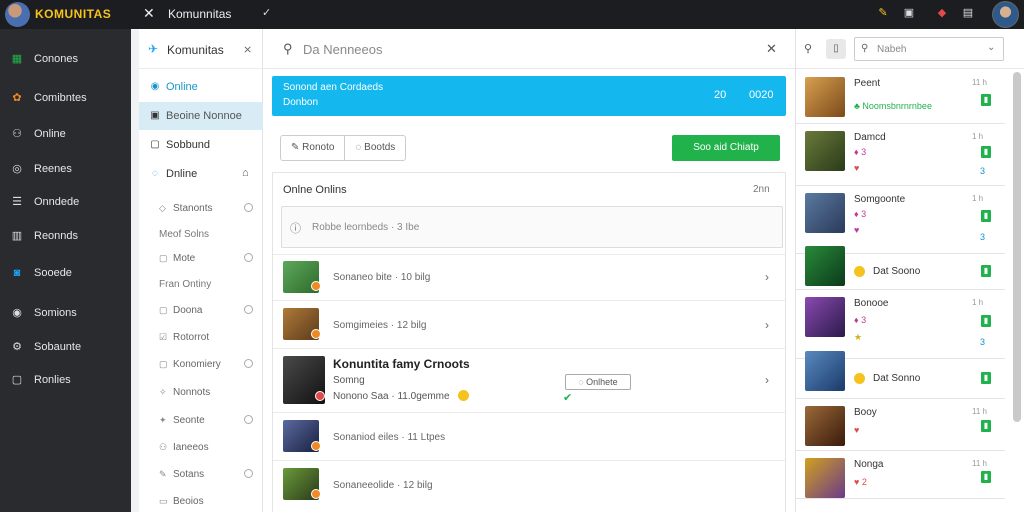 This screenshot has height=512, width=1024. What do you see at coordinates (900, 97) in the screenshot?
I see `user-card: Peent ♣ Noomsbnrnrnbee 11 h ▮` at bounding box center [900, 97].